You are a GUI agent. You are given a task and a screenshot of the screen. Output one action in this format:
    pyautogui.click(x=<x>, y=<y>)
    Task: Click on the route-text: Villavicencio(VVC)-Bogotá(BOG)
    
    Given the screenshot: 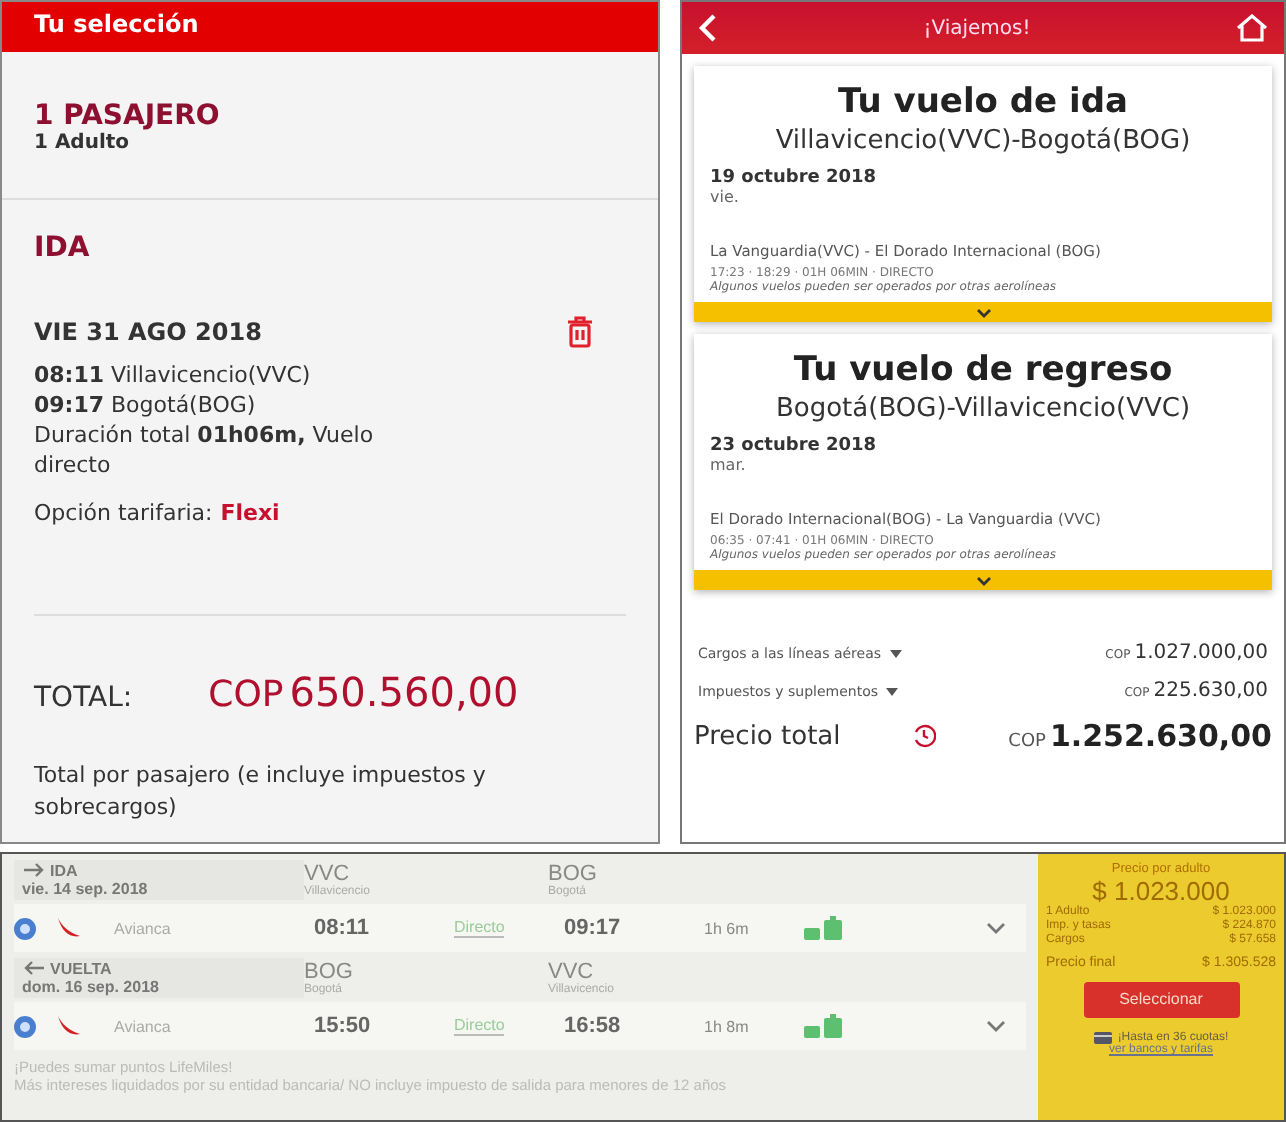 What is the action you would take?
    pyautogui.click(x=983, y=141)
    